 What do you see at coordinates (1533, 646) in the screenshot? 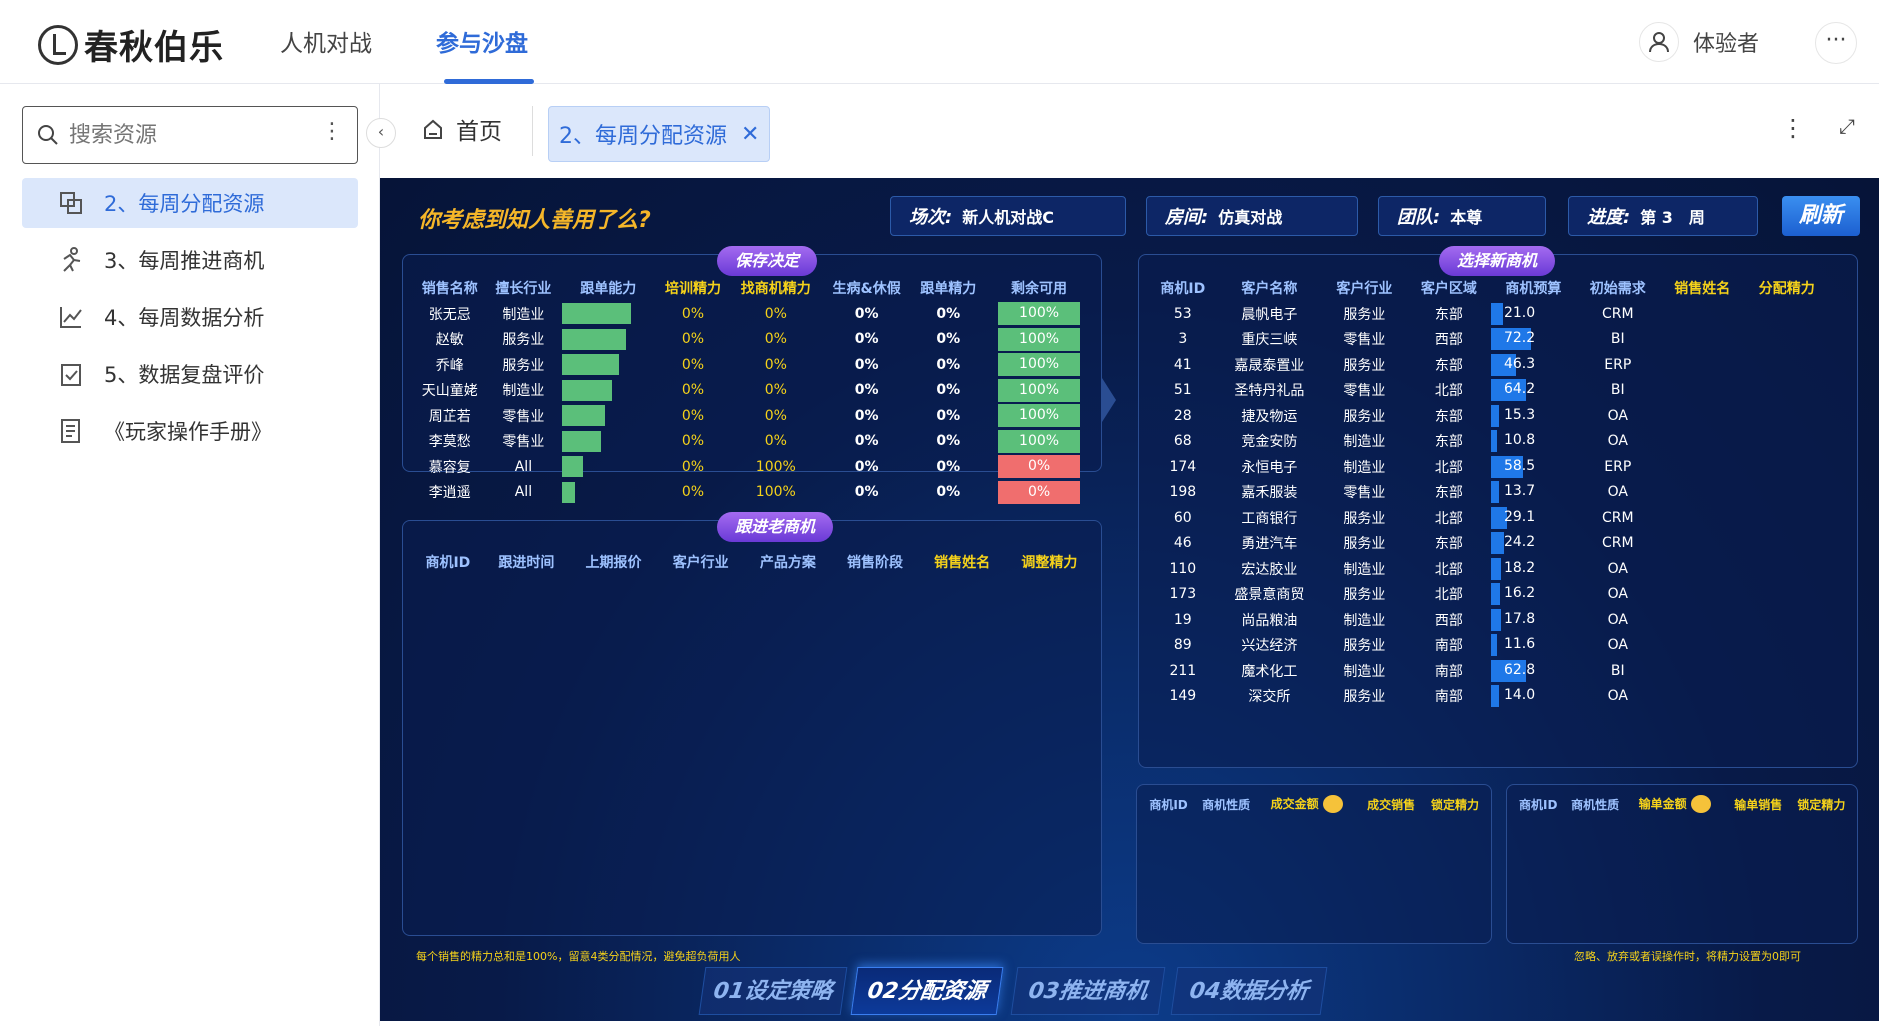
I see `opp-budget-cell: 11.6` at bounding box center [1533, 646].